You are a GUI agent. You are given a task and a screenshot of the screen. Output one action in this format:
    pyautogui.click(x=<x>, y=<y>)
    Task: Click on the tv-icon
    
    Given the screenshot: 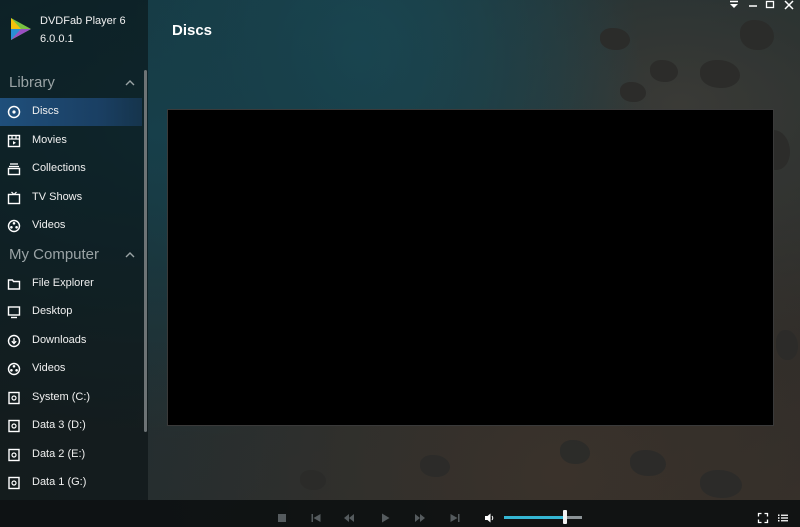 What is the action you would take?
    pyautogui.click(x=14, y=198)
    